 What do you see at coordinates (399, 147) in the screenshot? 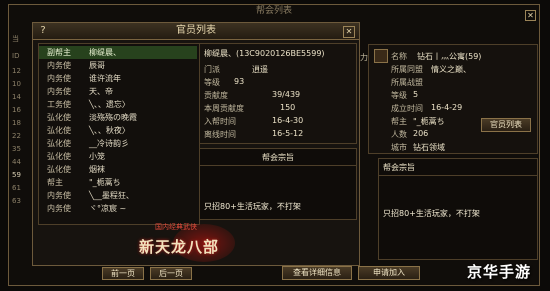
I see `guild-info-label: 城市` at bounding box center [399, 147].